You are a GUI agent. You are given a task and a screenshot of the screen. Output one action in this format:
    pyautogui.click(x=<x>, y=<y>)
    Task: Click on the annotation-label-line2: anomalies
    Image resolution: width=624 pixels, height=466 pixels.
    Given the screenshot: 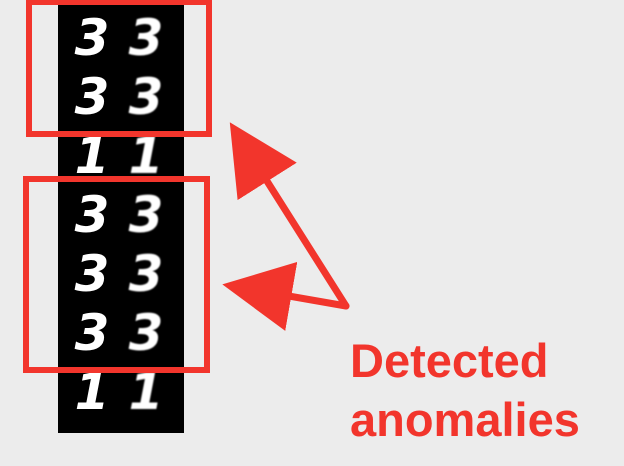 What is the action you would take?
    pyautogui.click(x=465, y=419)
    